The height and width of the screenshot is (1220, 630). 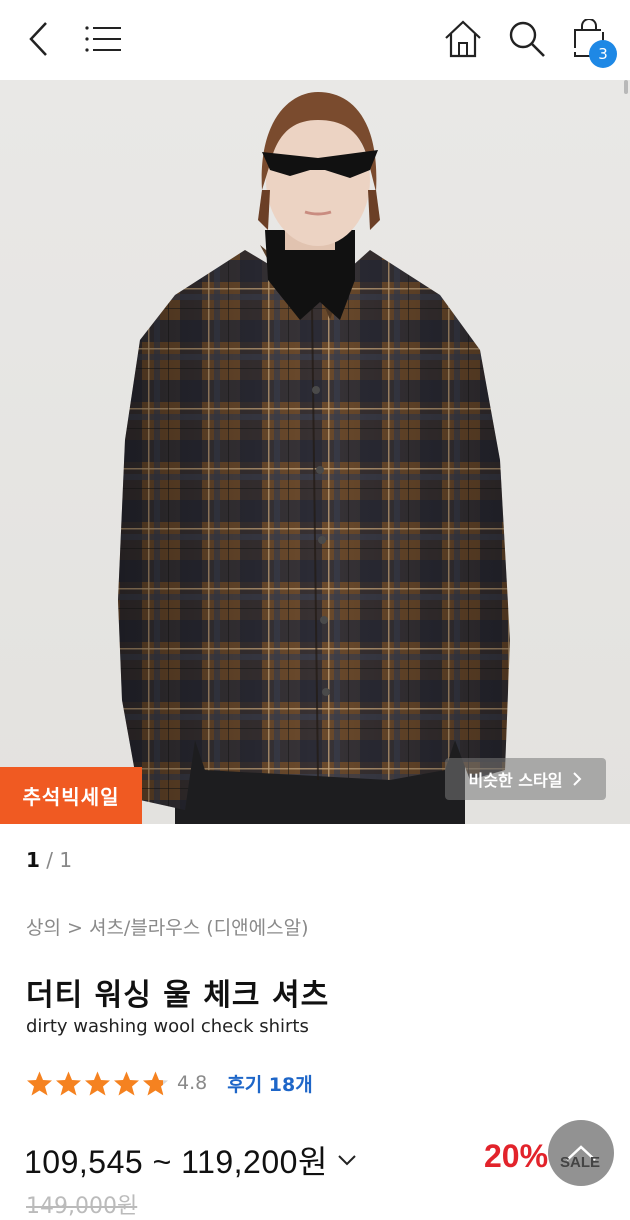 I want to click on search-icon, so click(x=527, y=39).